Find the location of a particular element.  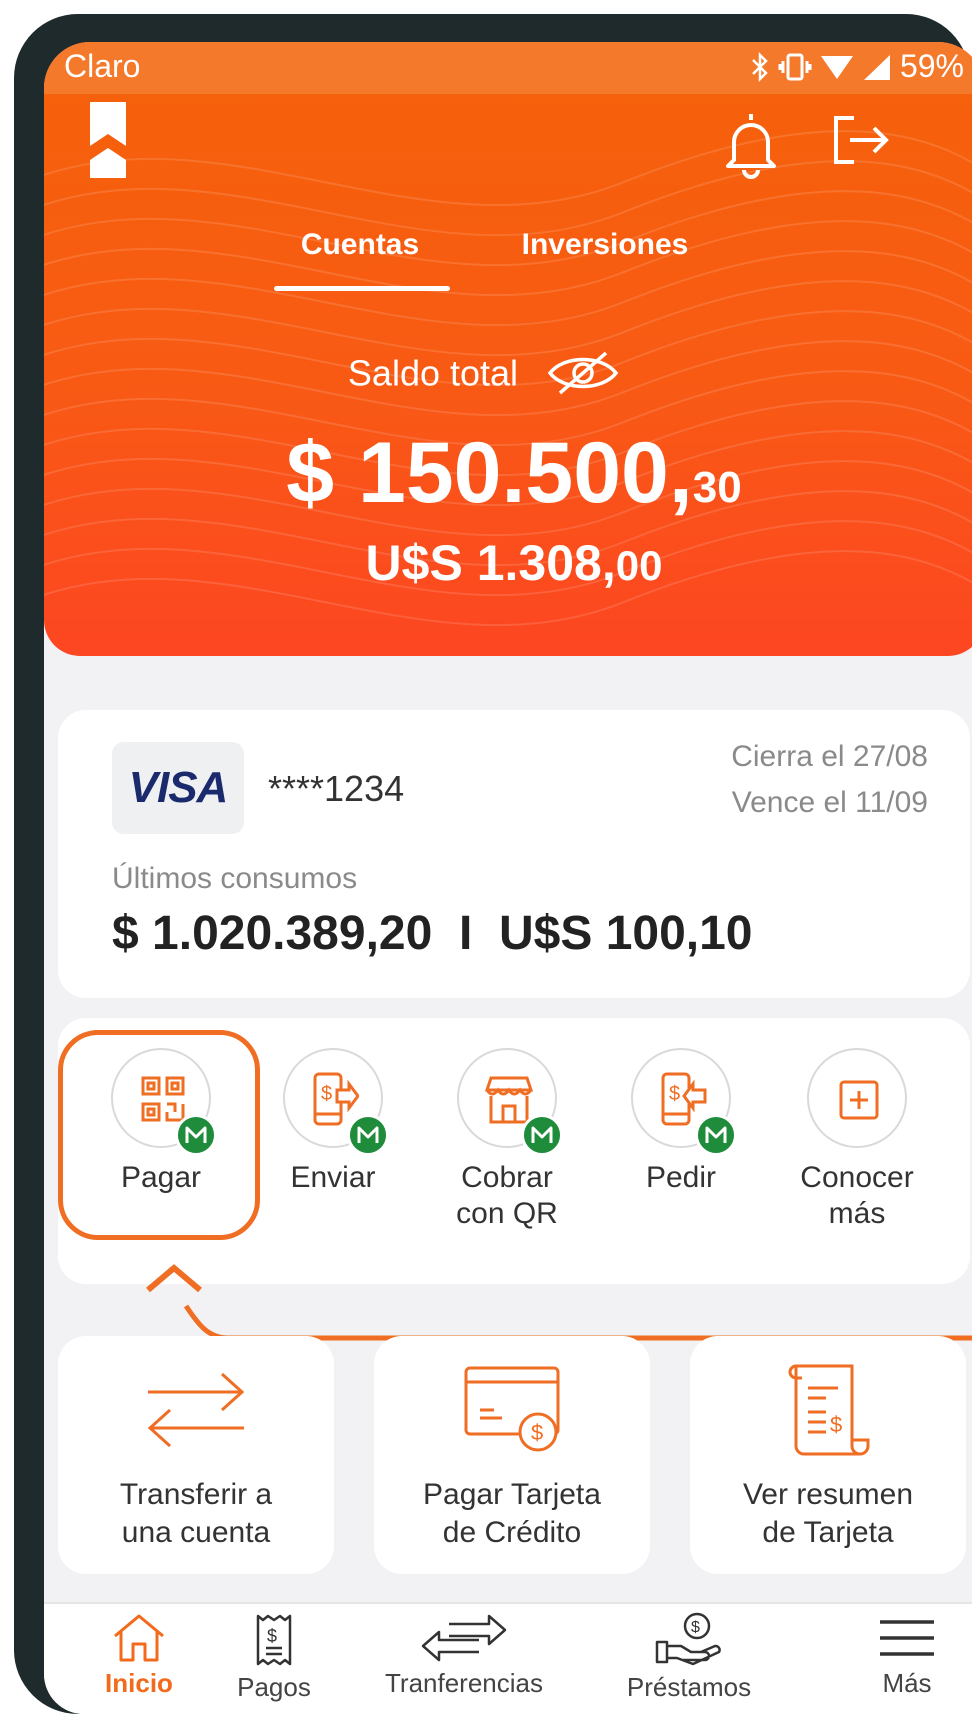

action-label-line1: Cobrar is located at coordinates (507, 1177).